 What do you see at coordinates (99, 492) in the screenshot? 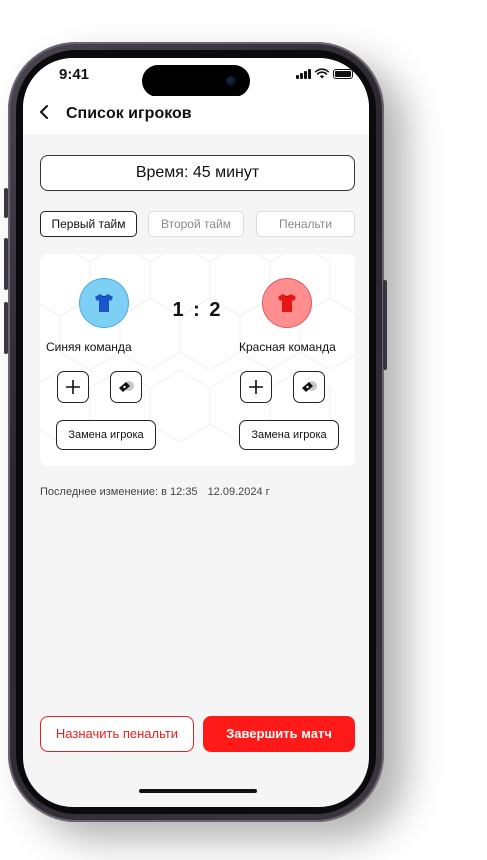
I see `last-change-label: Последнее изменение:` at bounding box center [99, 492].